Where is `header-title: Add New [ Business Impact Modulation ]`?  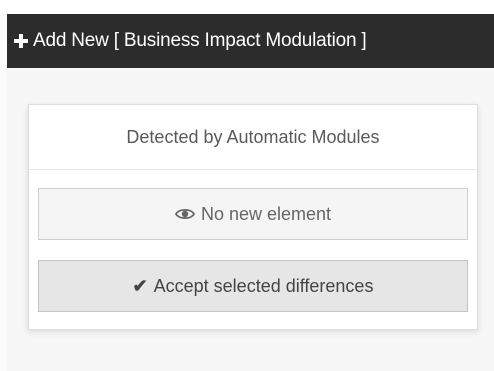
header-title: Add New [ Business Impact Modulation ] is located at coordinates (200, 40).